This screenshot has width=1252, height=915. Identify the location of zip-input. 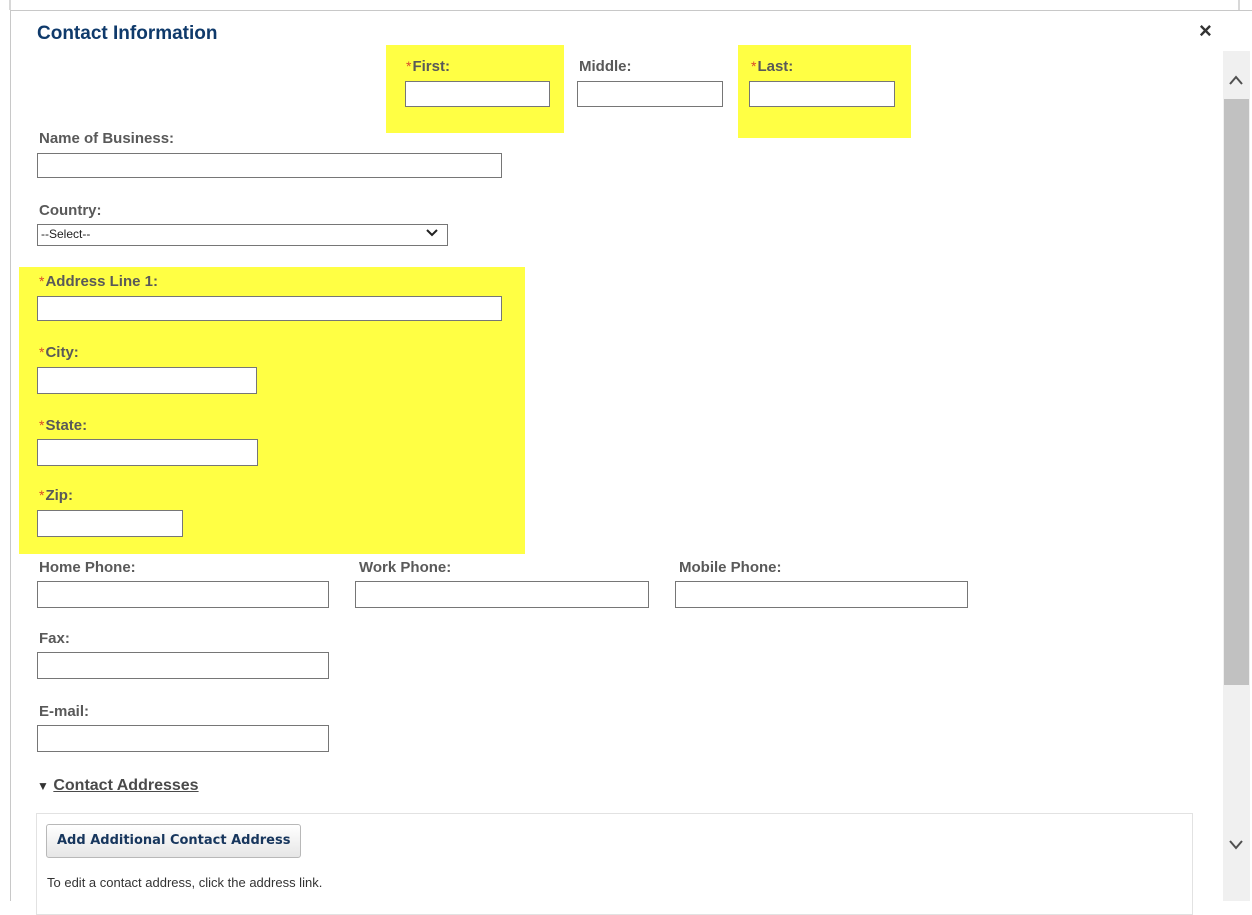
(110, 523).